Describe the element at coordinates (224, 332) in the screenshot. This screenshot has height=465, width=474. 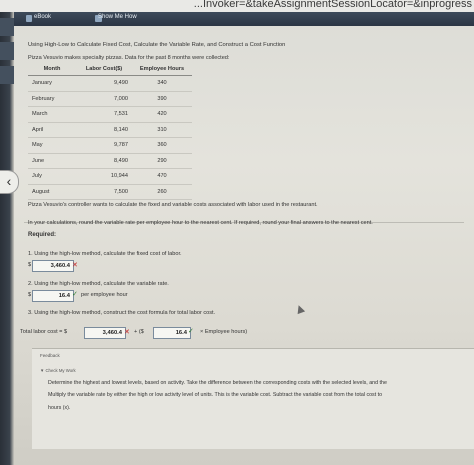
I see `employee-hours-label: × Employee hours)` at that location.